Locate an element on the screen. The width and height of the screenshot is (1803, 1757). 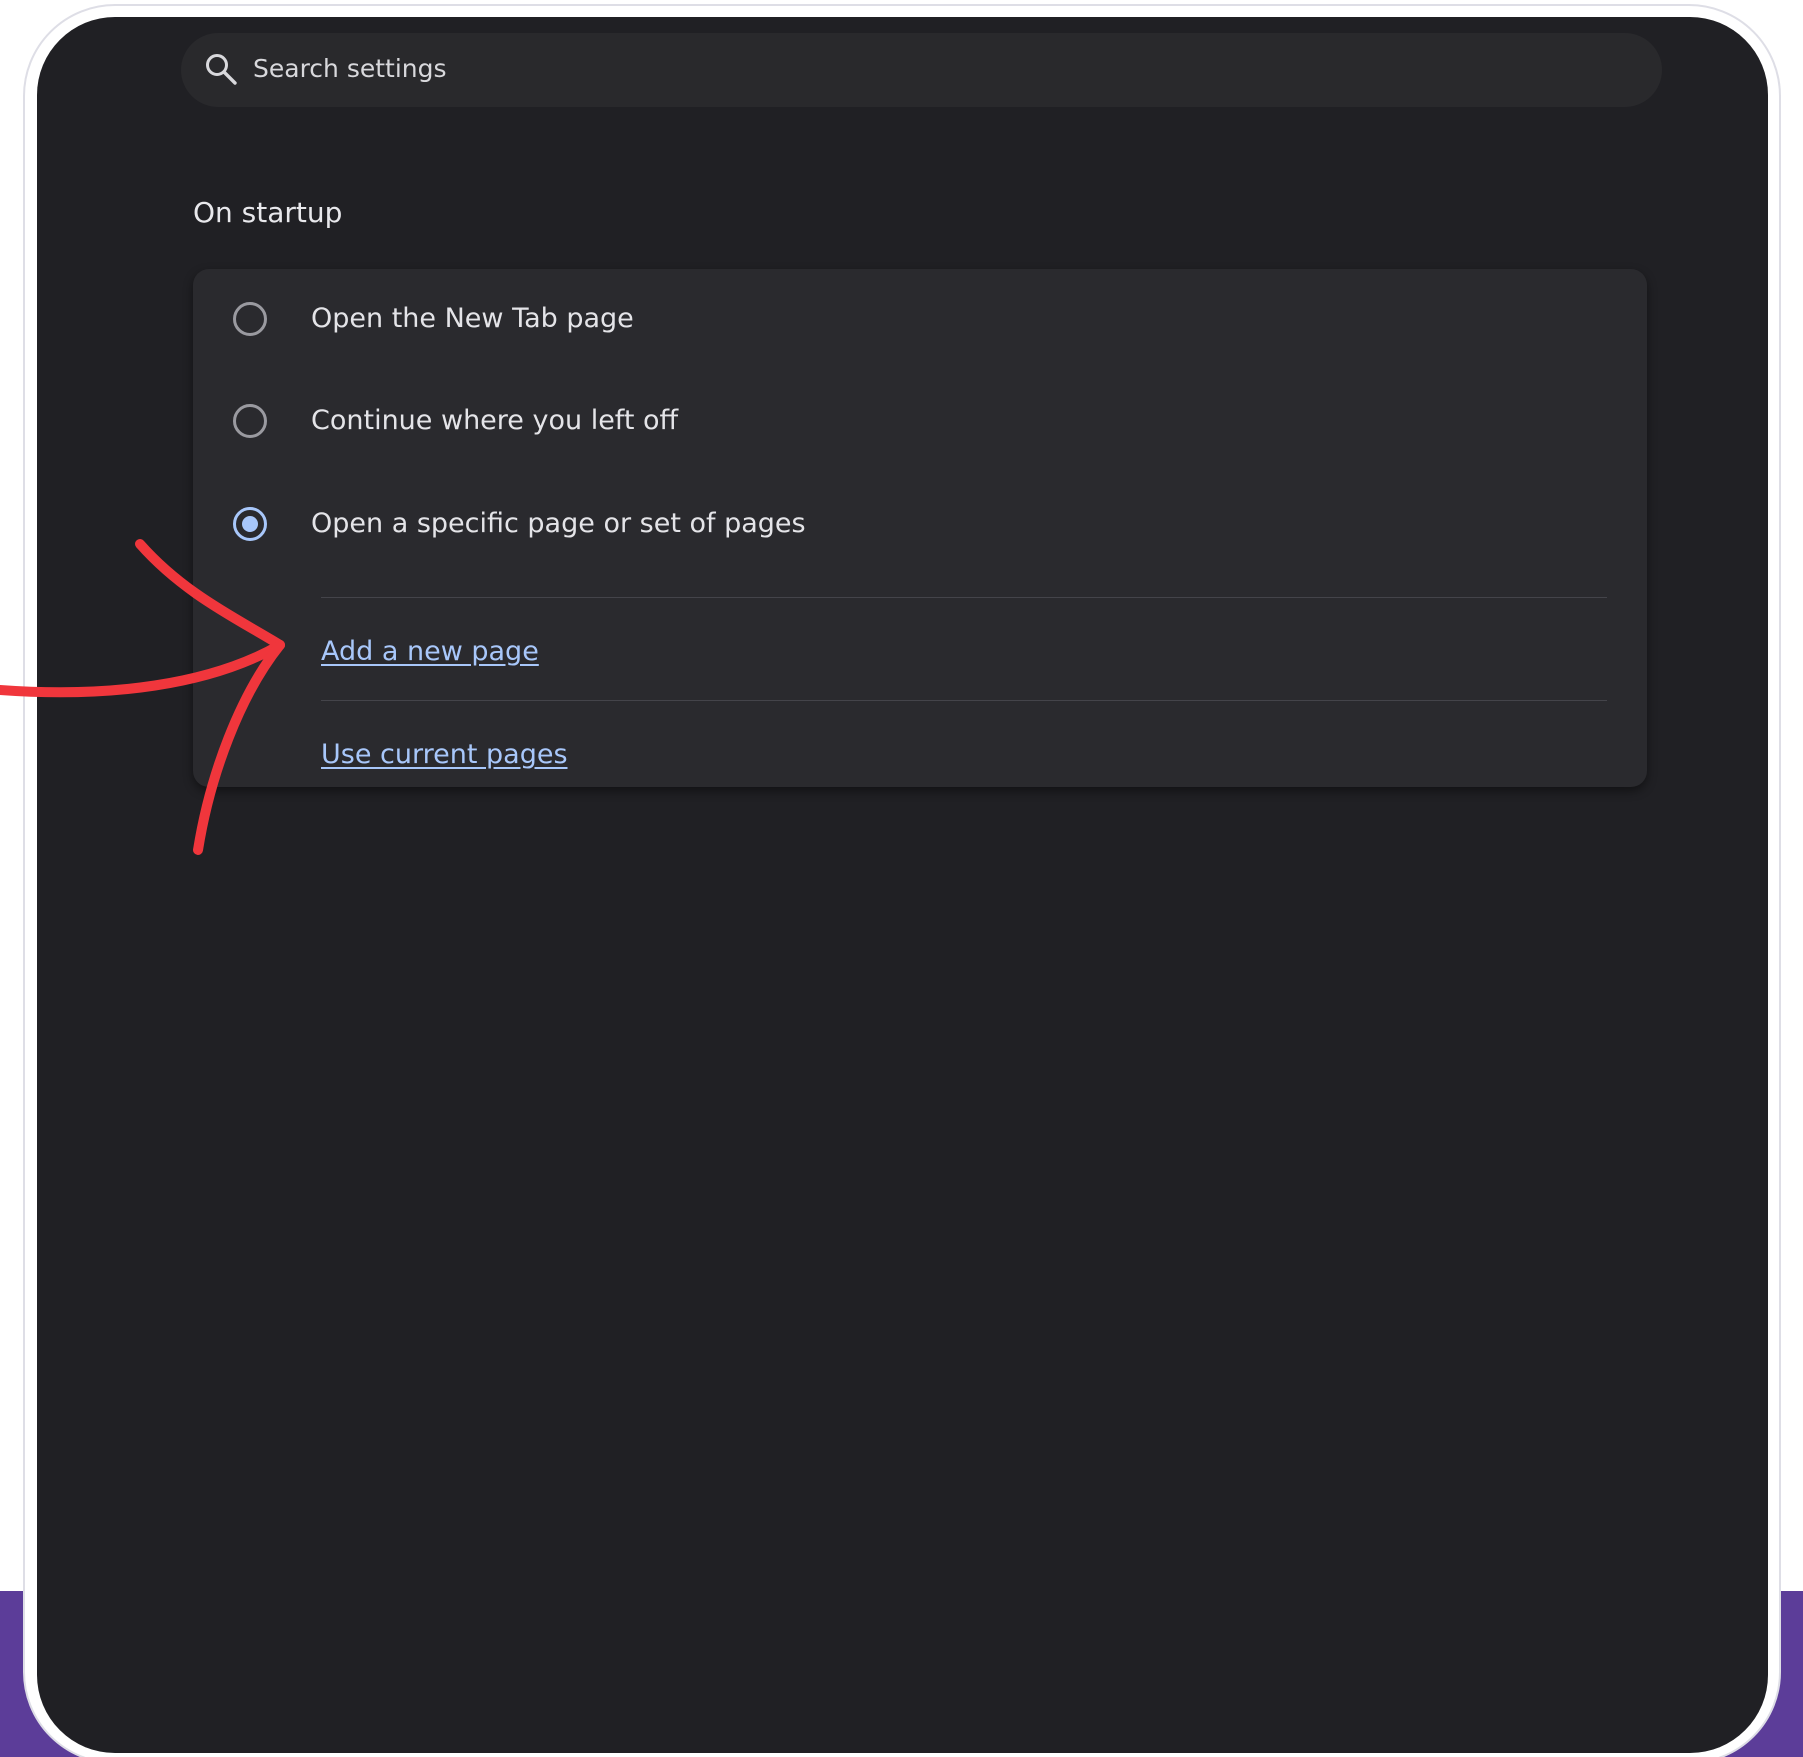
option-open-specific-pages: Open a specific page or set of pages is located at coordinates (920, 524).